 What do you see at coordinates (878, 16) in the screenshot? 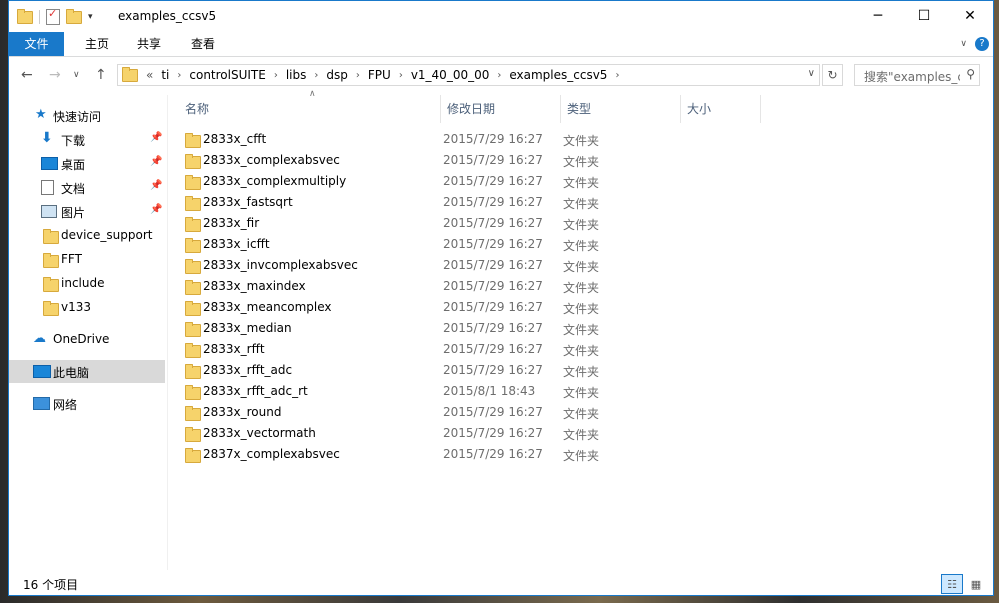
I see `minimize-button: ─` at bounding box center [878, 16].